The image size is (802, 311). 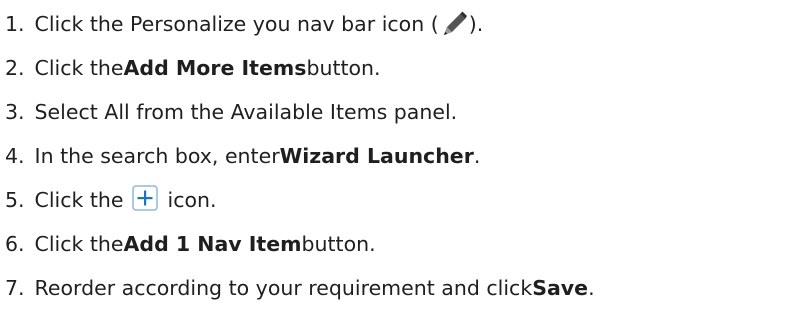 I want to click on step-number: 4, so click(x=11, y=156).